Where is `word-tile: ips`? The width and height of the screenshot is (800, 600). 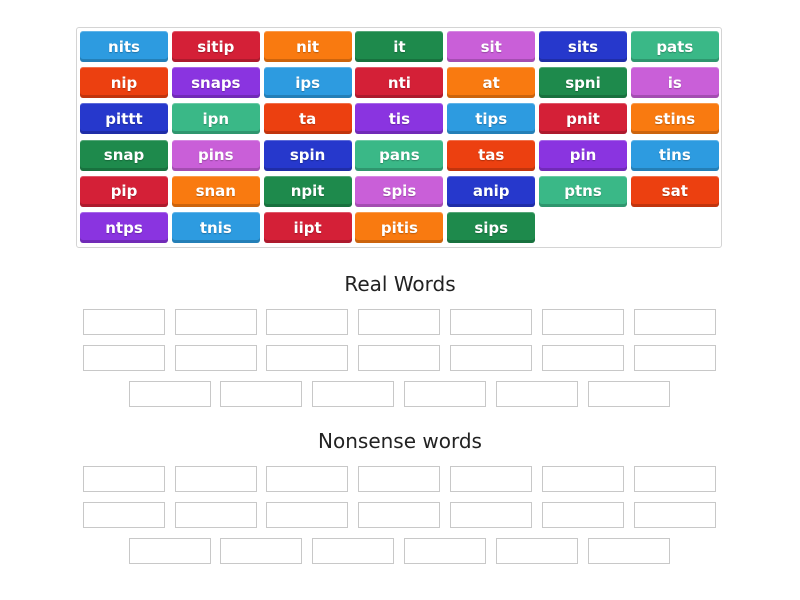
word-tile: ips is located at coordinates (307, 83).